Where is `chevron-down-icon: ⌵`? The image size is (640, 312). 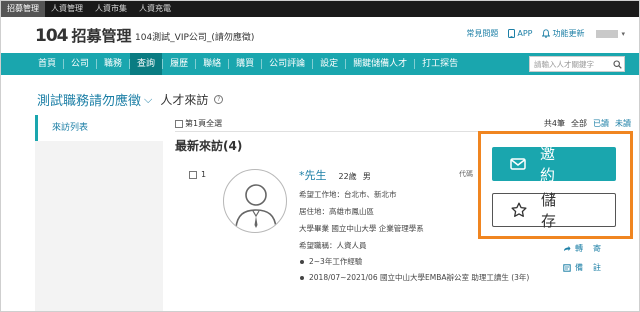
chevron-down-icon: ⌵ is located at coordinates (148, 100).